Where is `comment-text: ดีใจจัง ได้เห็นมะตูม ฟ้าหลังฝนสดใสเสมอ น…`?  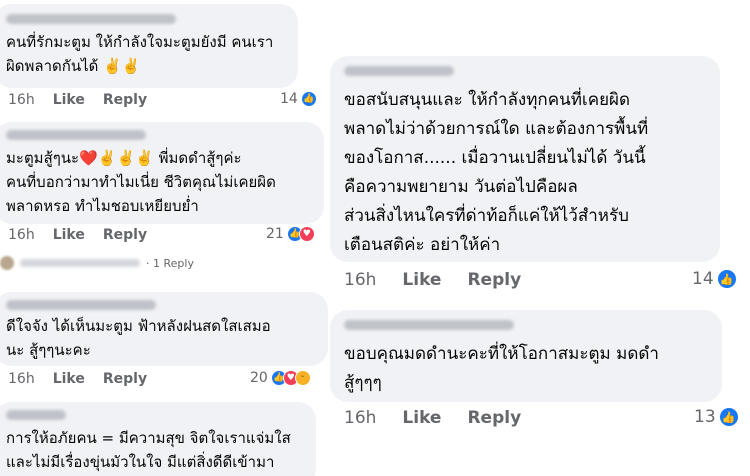
comment-text: ดีใจจัง ได้เห็นมะตูม ฟ้าหลังฝนสดใสเสมอ น… is located at coordinates (138, 338).